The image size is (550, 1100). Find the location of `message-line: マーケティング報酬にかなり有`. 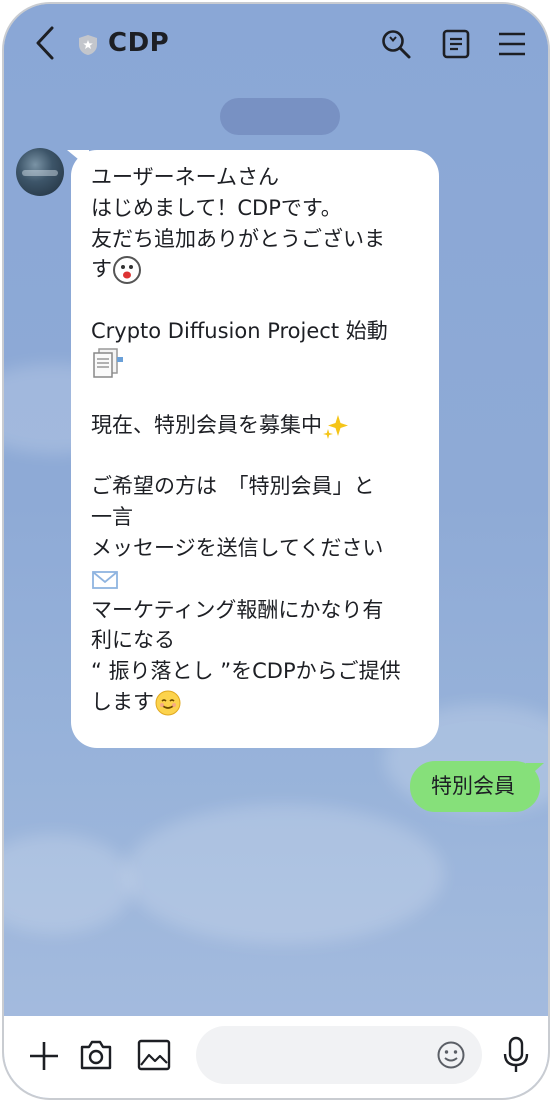

message-line: マーケティング報酬にかなり有 is located at coordinates (237, 609).